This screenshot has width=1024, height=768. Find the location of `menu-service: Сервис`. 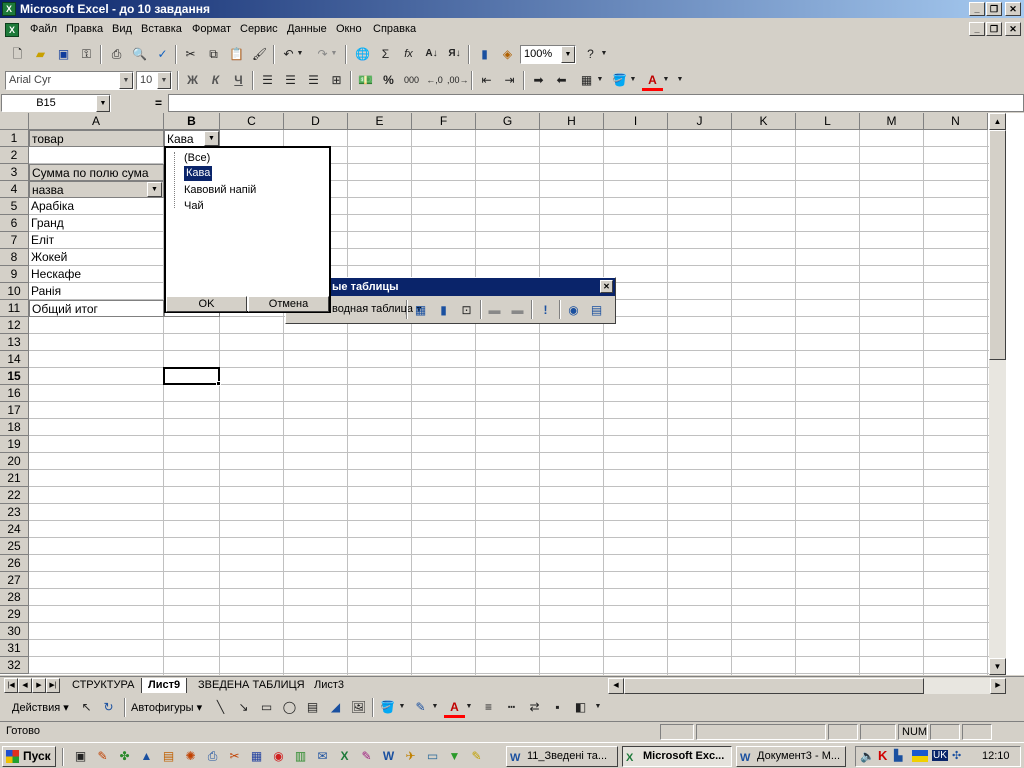

menu-service: Сервис is located at coordinates (259, 29).